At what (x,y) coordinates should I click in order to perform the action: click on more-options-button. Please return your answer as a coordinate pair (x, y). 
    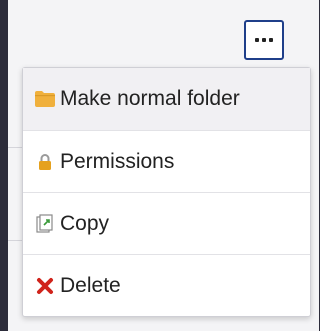
    Looking at the image, I should click on (264, 40).